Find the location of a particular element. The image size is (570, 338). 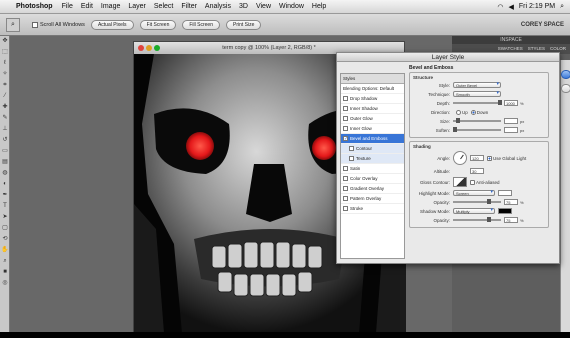

fit-screen-button: Fit Screen is located at coordinates (158, 24).